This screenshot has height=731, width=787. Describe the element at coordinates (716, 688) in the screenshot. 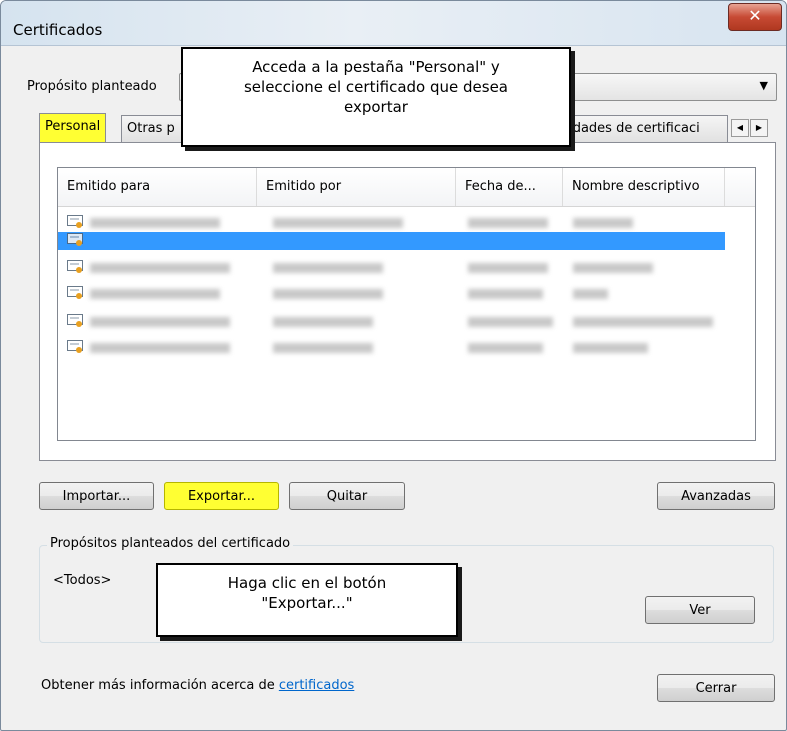

I see `close-dialog-button: Cerrar` at that location.